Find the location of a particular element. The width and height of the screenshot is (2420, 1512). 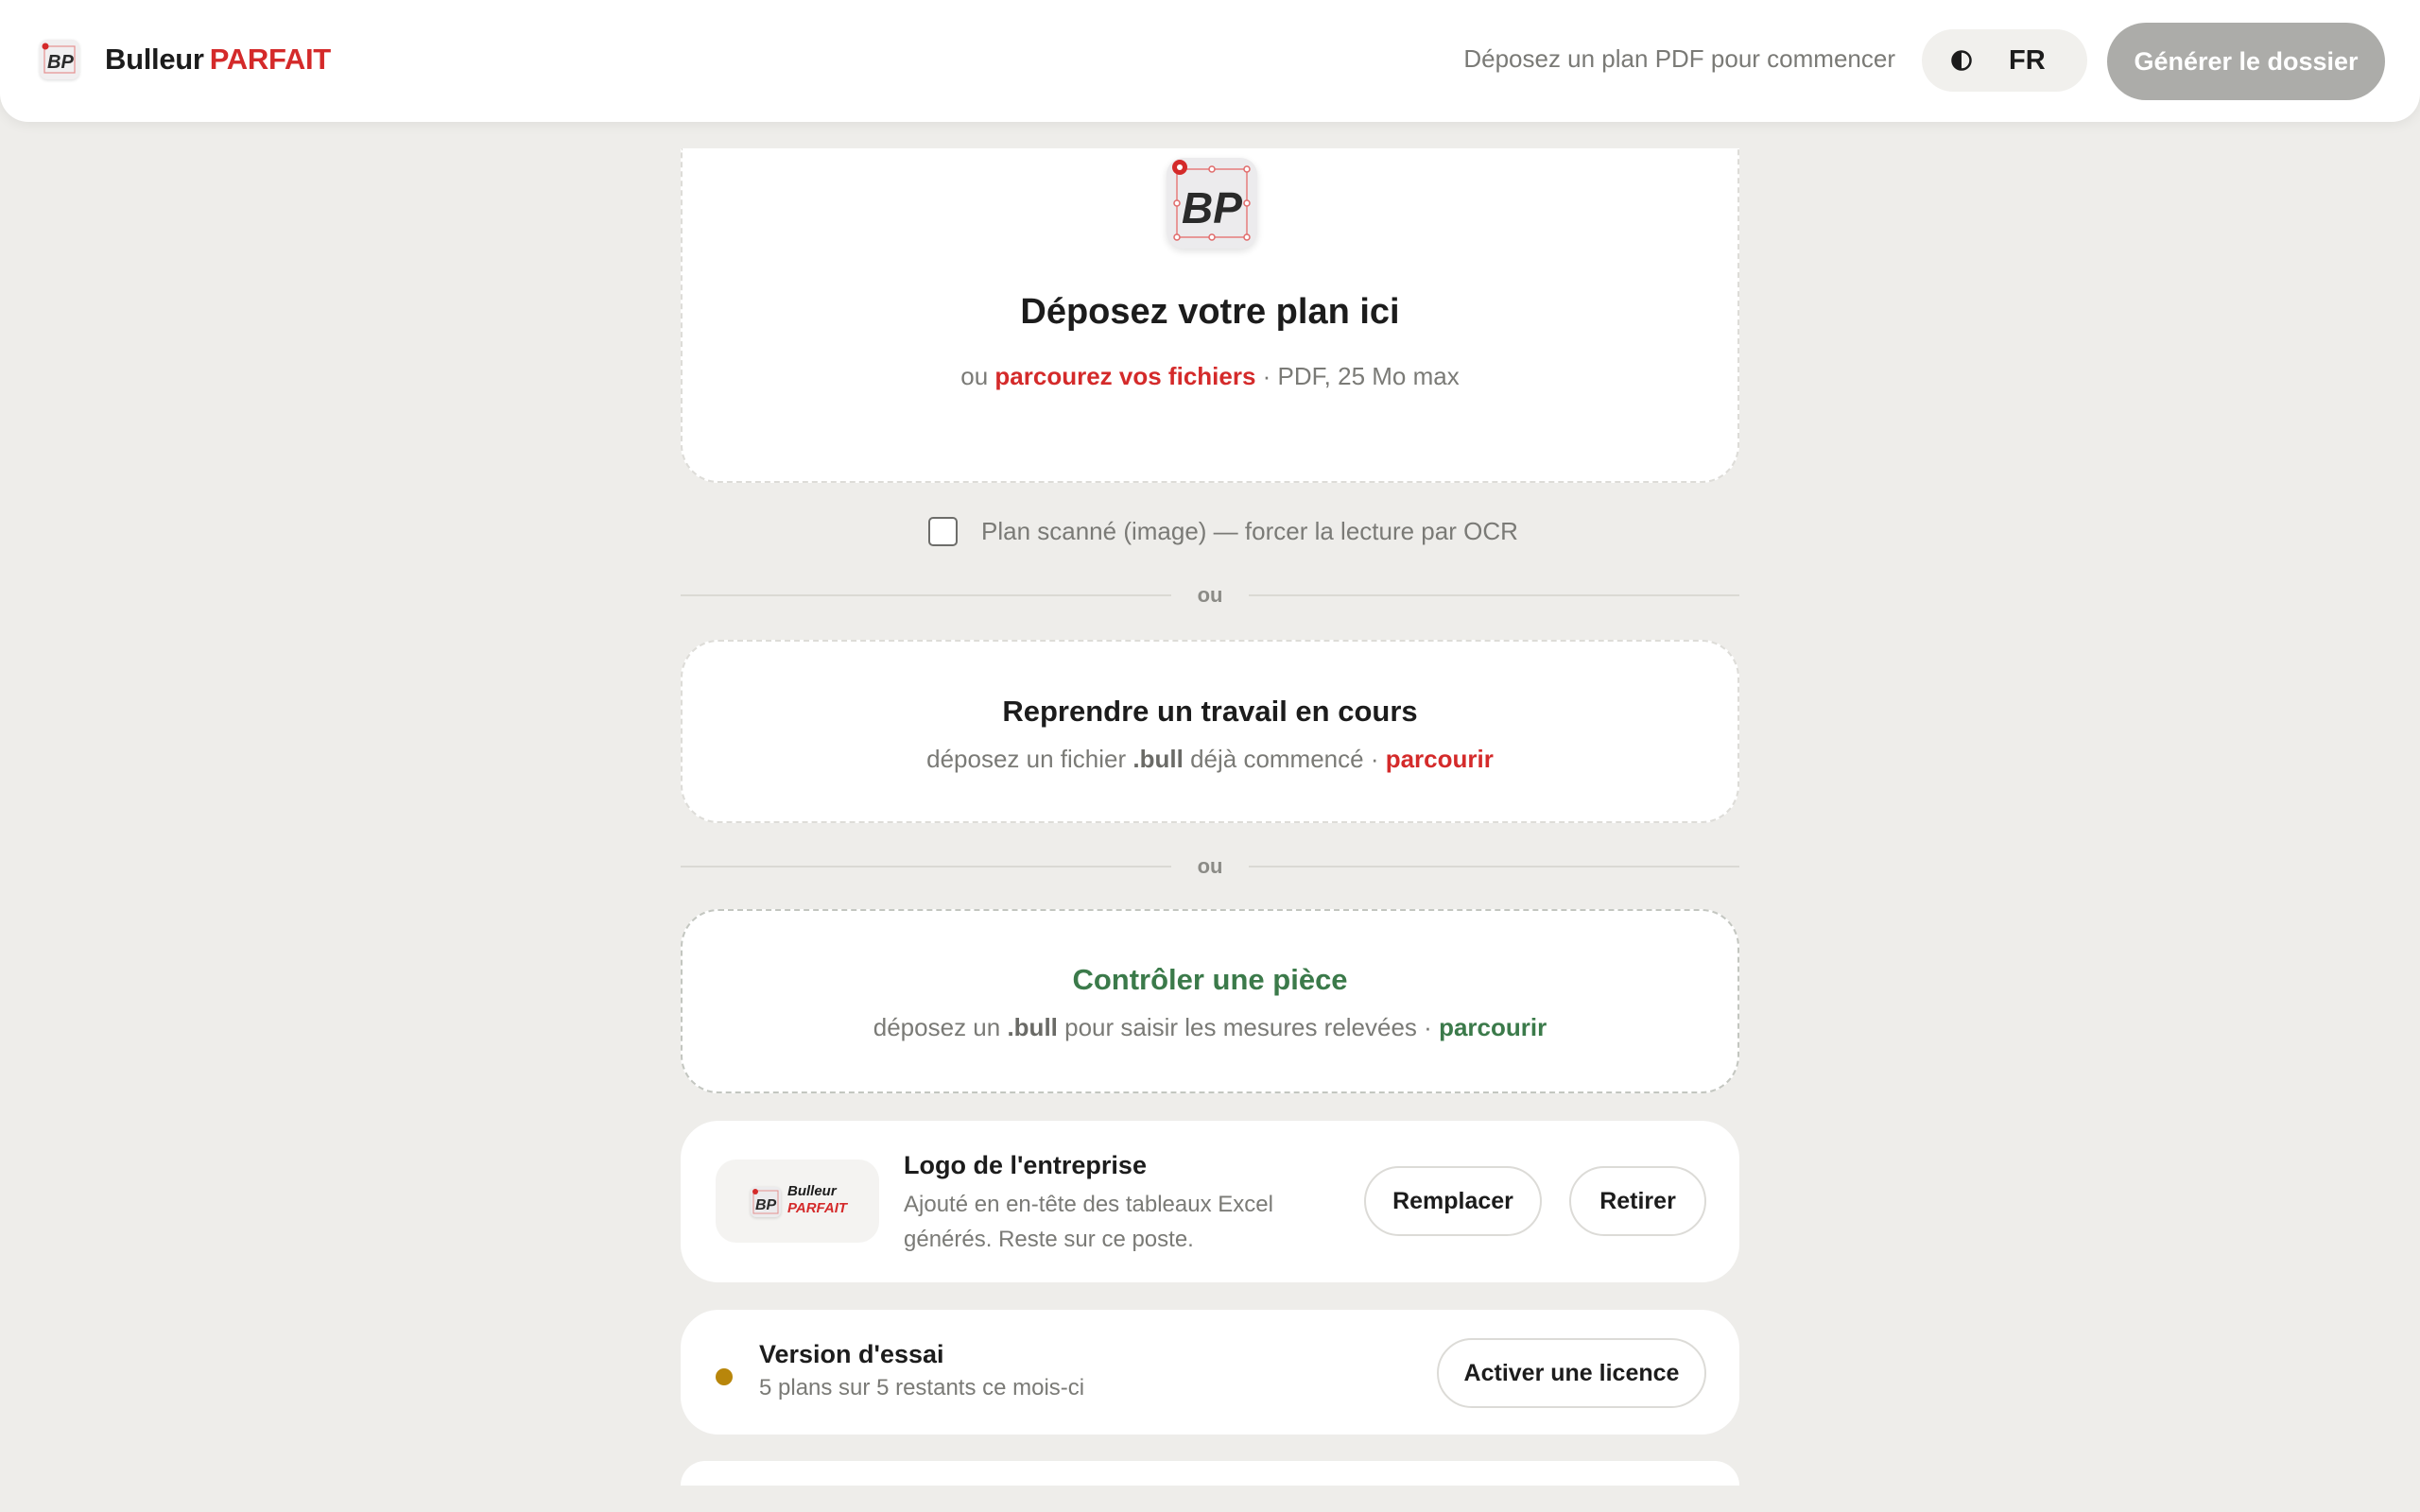

company-logo-title: Logo de l'entreprise is located at coordinates (1025, 1165).